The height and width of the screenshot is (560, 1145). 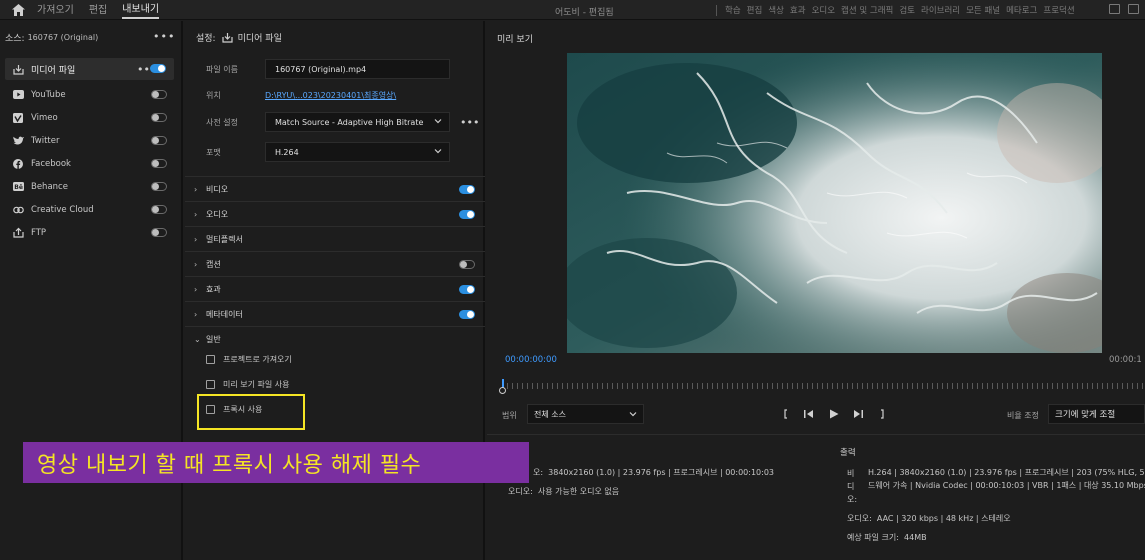 What do you see at coordinates (852, 486) in the screenshot?
I see `output-video-label: 비디오:` at bounding box center [852, 486].